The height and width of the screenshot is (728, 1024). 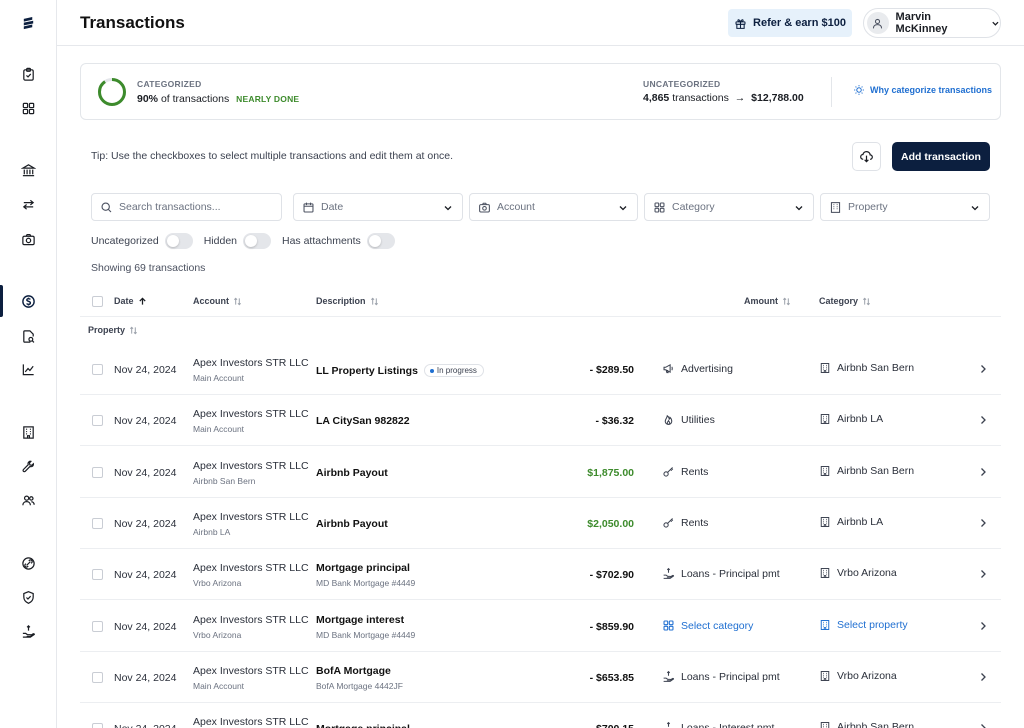 What do you see at coordinates (178, 241) in the screenshot?
I see `uncategorized-toggle` at bounding box center [178, 241].